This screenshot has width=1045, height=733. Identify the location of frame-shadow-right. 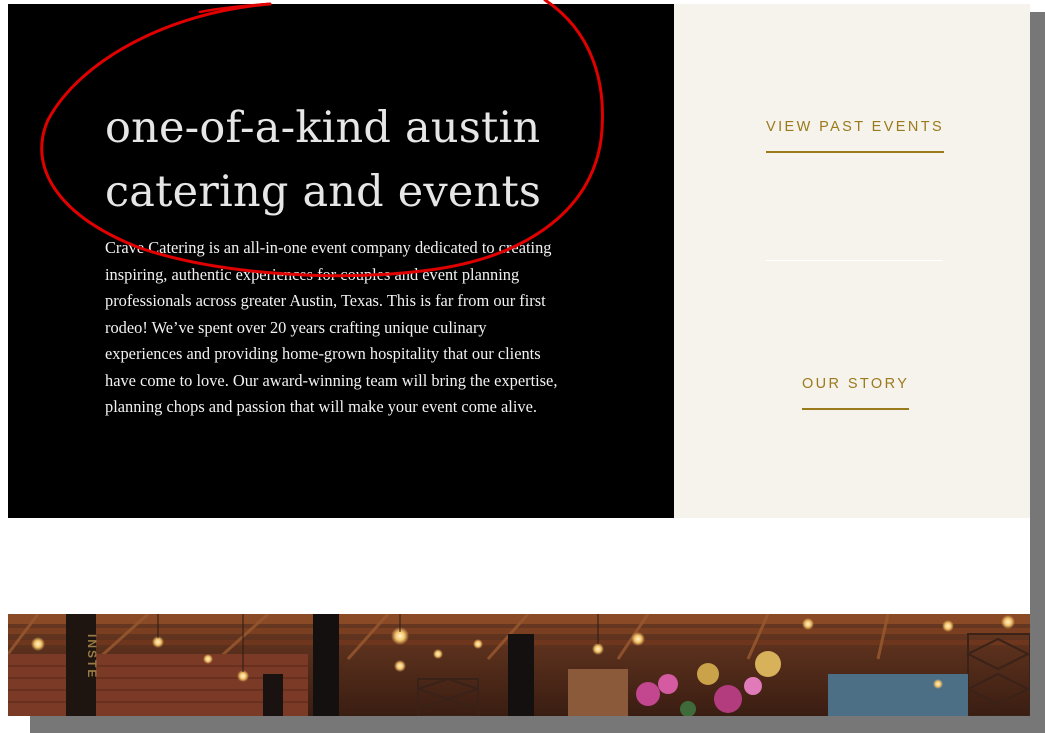
(1037, 372).